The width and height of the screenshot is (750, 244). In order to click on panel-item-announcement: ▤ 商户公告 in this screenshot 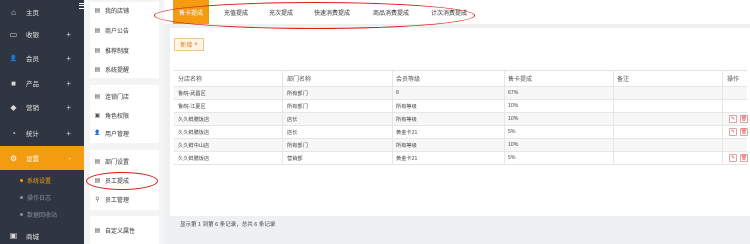, I will do `click(111, 30)`.